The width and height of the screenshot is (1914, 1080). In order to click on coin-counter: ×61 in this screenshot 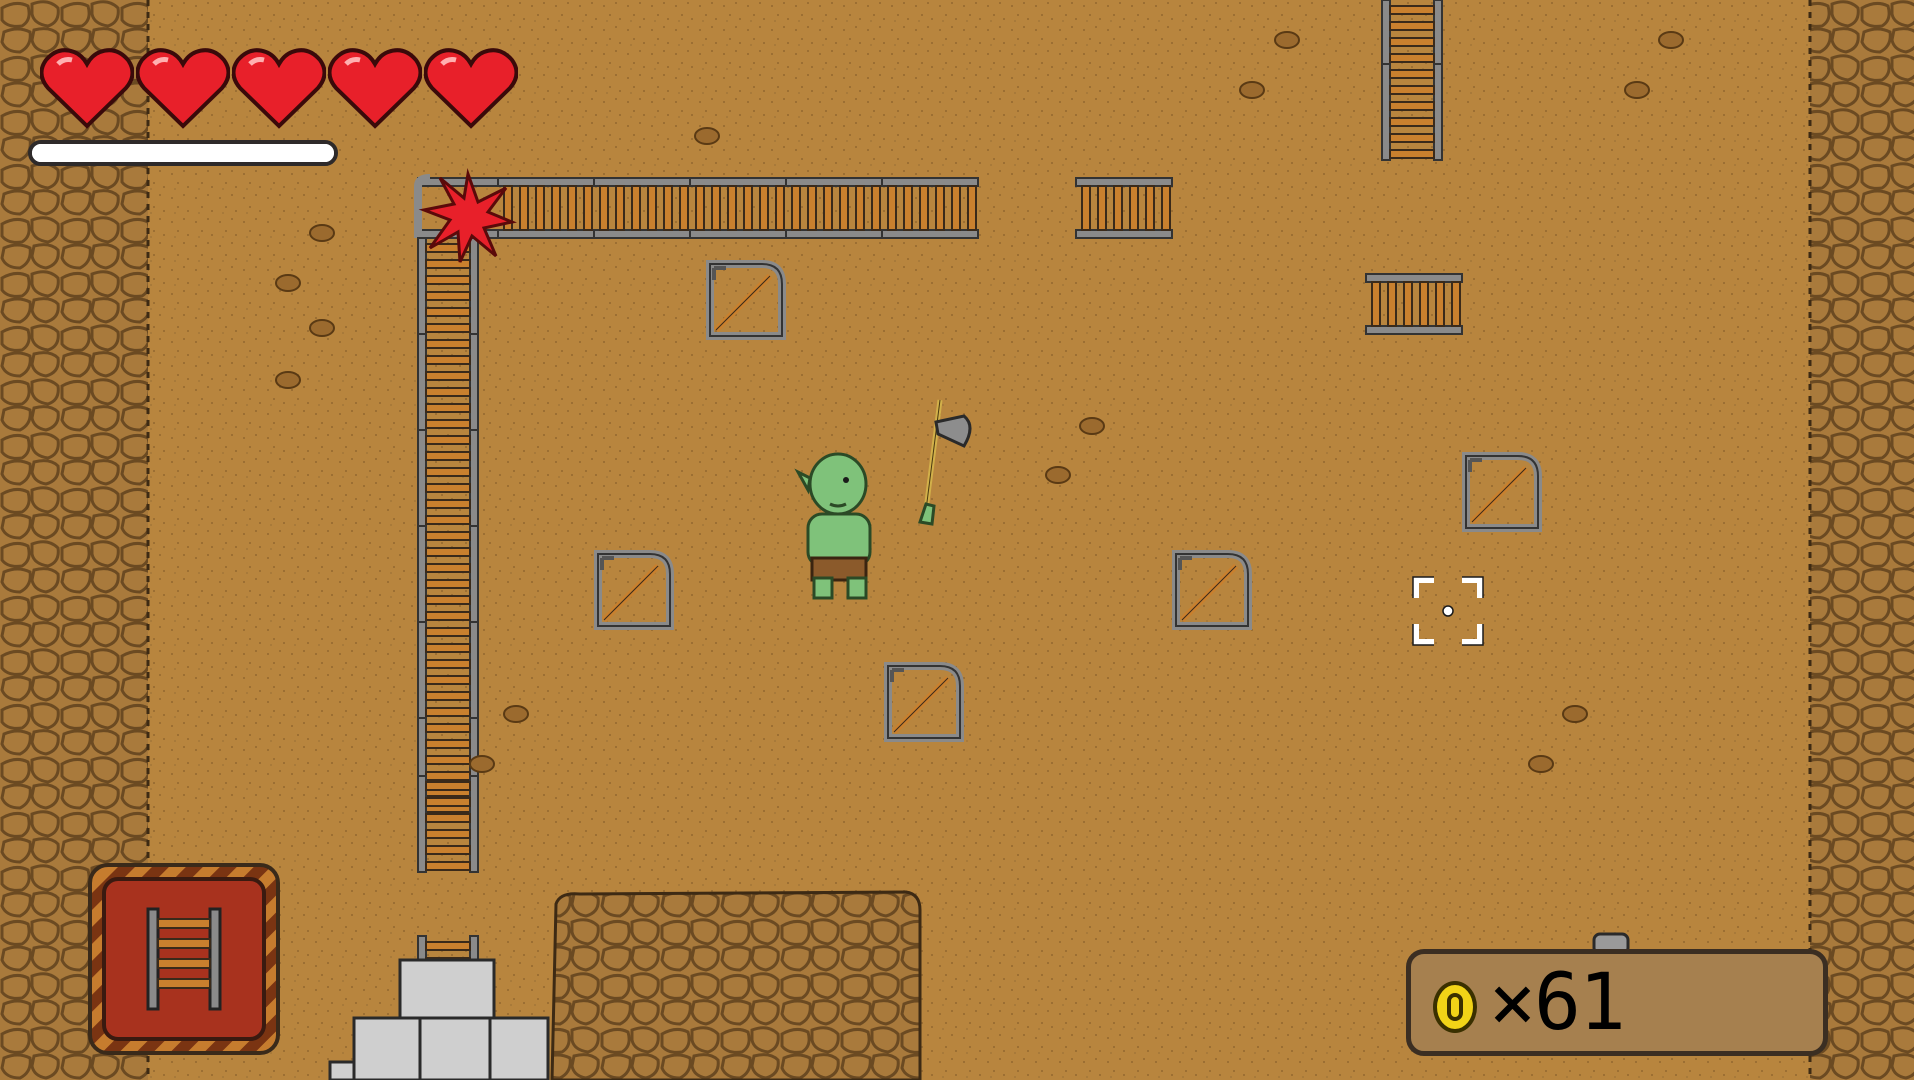, I will do `click(1617, 1002)`.